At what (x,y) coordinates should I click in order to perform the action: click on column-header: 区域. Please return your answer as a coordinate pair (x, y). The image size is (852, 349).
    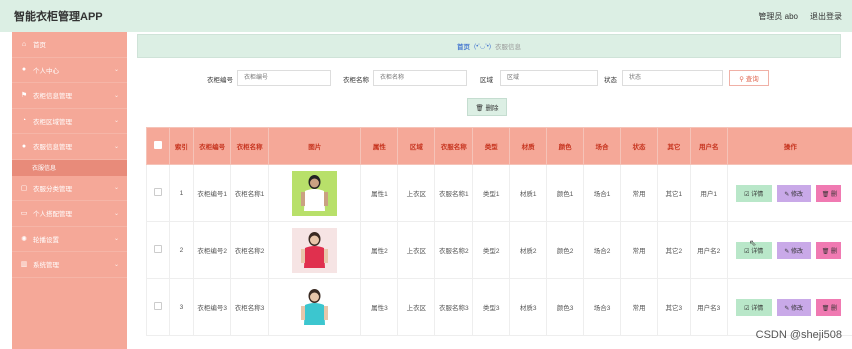
    Looking at the image, I should click on (416, 146).